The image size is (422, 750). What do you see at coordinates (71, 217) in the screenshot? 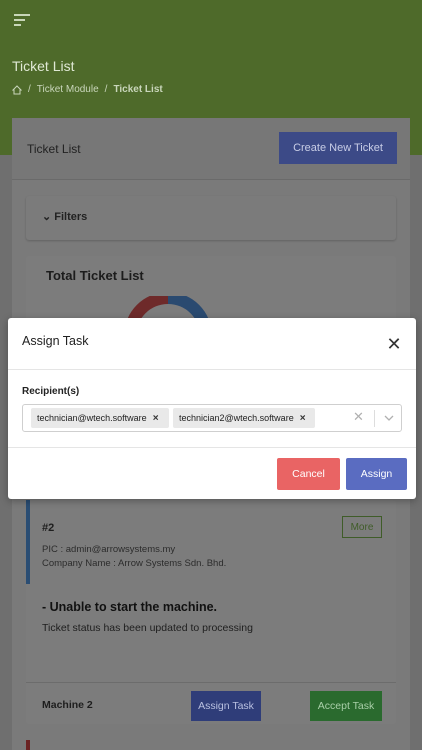
I see `filters-label: Filters` at bounding box center [71, 217].